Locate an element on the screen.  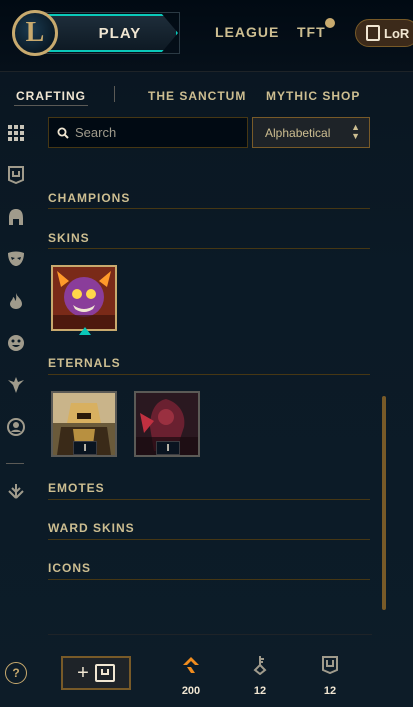
top-bar: PLAY L LEAGUE TFT LoR is located at coordinates (206, 36).